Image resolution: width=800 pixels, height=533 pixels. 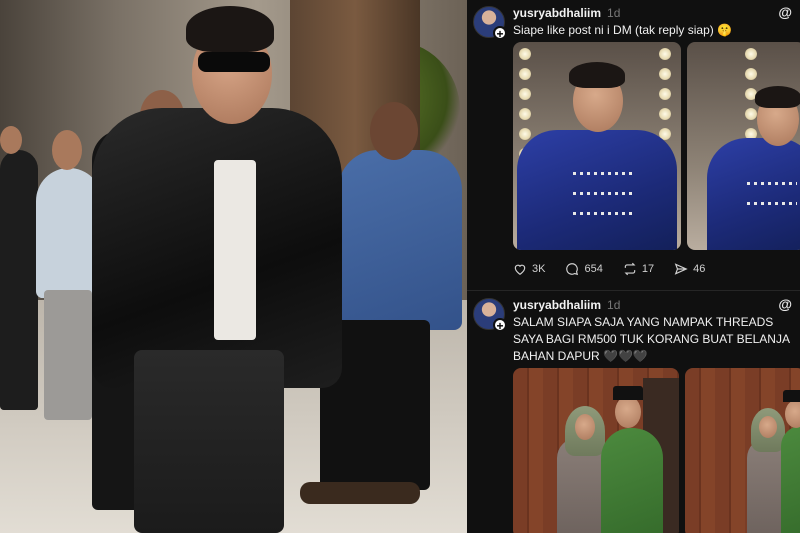 What do you see at coordinates (520, 269) in the screenshot?
I see `heart-icon` at bounding box center [520, 269].